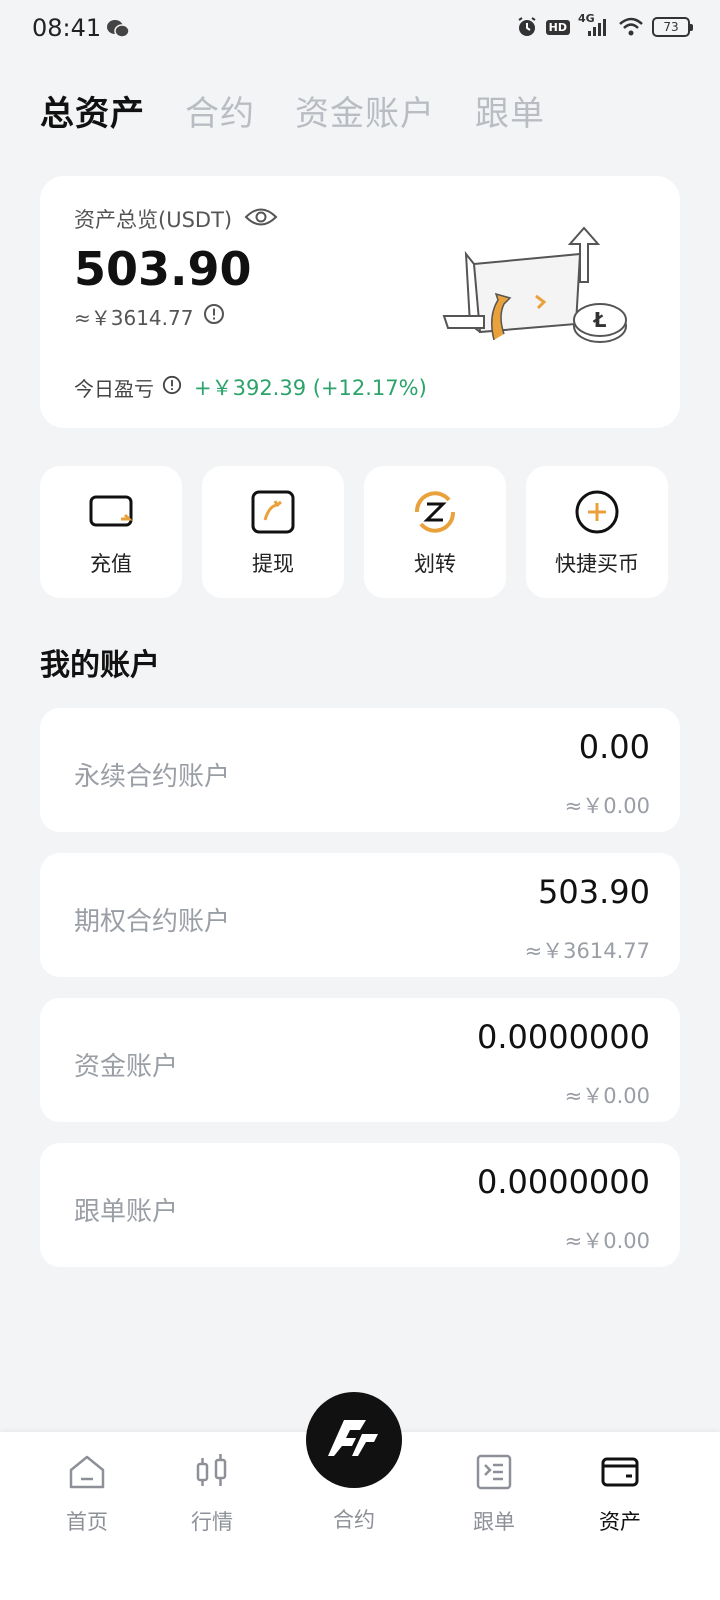 The image size is (720, 1600). Describe the element at coordinates (214, 316) in the screenshot. I see `info-icon` at that location.